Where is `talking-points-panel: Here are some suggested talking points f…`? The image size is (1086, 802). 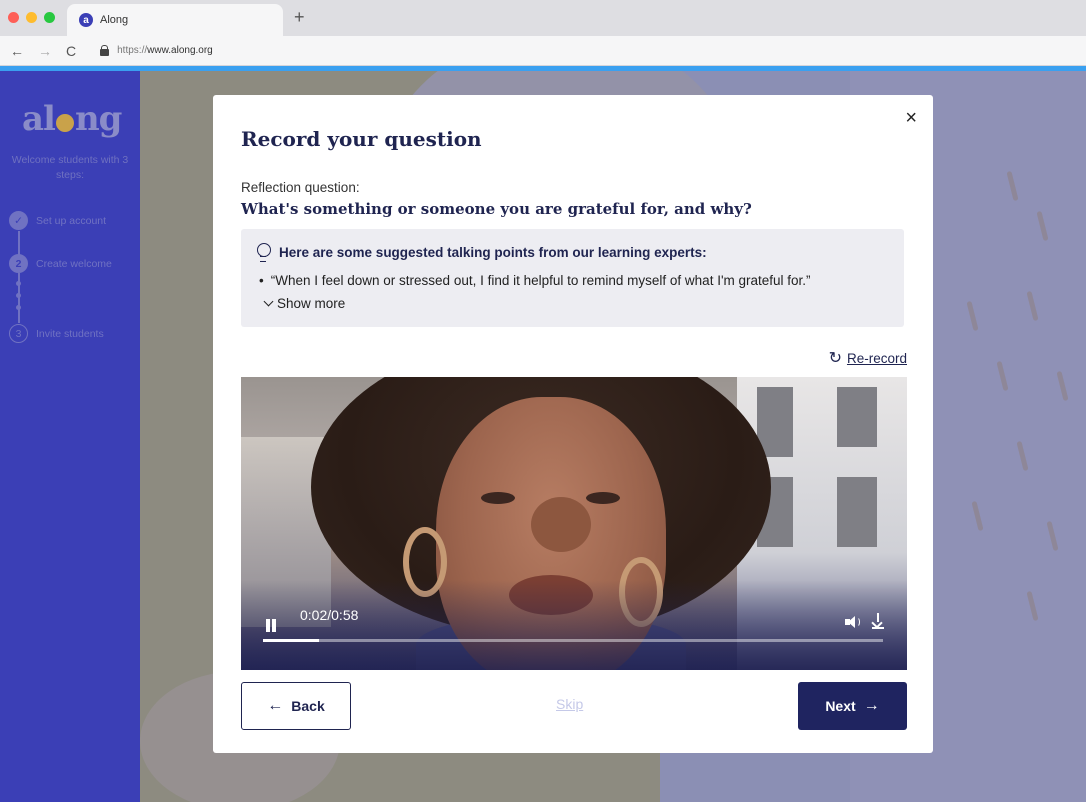 talking-points-panel: Here are some suggested talking points f… is located at coordinates (572, 278).